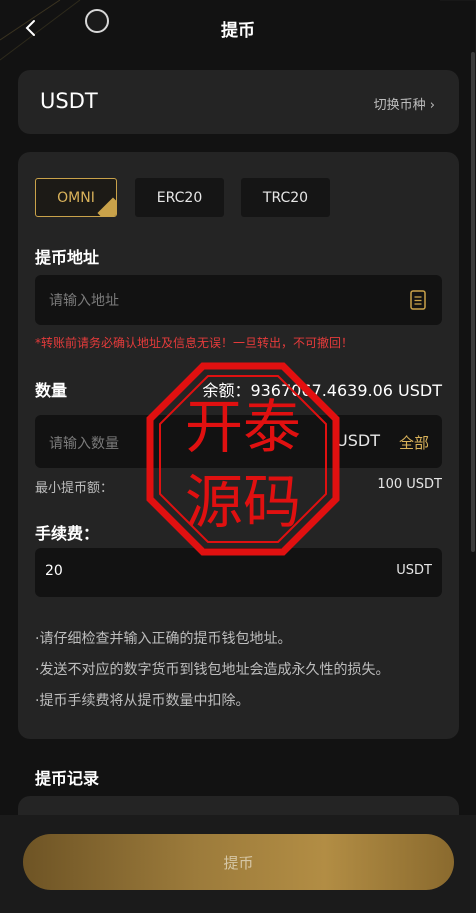 The image size is (476, 913). Describe the element at coordinates (409, 484) in the screenshot. I see `min-withdraw-value: 100 USDT` at that location.